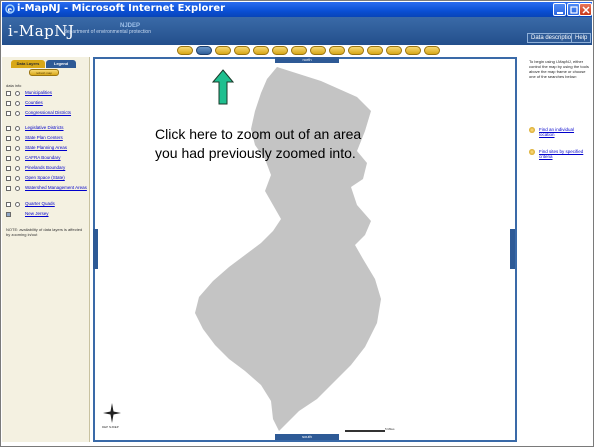 Image resolution: width=594 pixels, height=447 pixels. I want to click on layer-label: Open Space (State), so click(56, 177).